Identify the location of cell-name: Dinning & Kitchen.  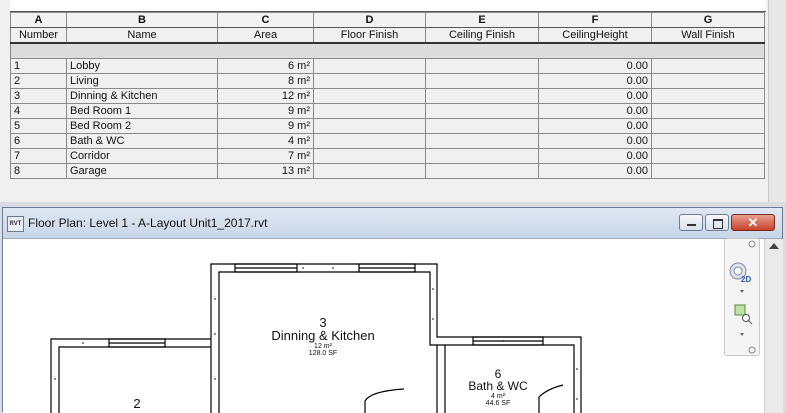
(142, 96).